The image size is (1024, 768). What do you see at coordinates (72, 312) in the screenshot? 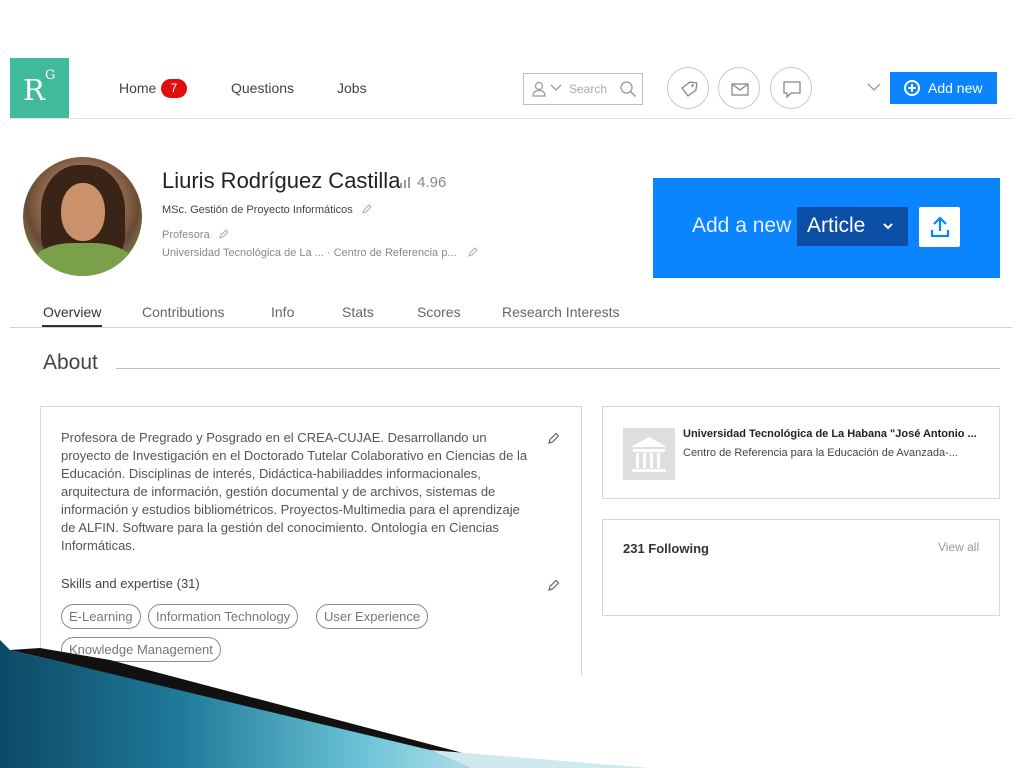
I see `tab-overview: Overview` at bounding box center [72, 312].